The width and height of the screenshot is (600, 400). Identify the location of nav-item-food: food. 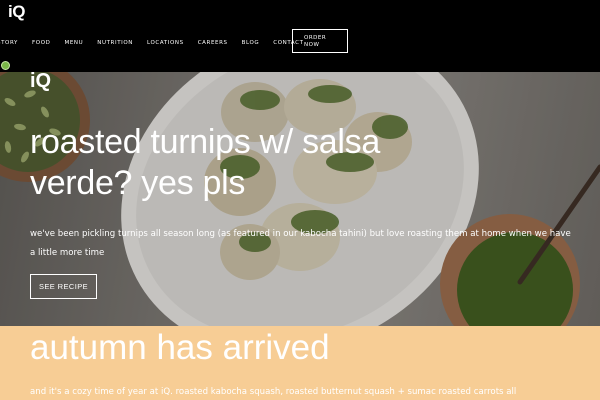
(41, 43).